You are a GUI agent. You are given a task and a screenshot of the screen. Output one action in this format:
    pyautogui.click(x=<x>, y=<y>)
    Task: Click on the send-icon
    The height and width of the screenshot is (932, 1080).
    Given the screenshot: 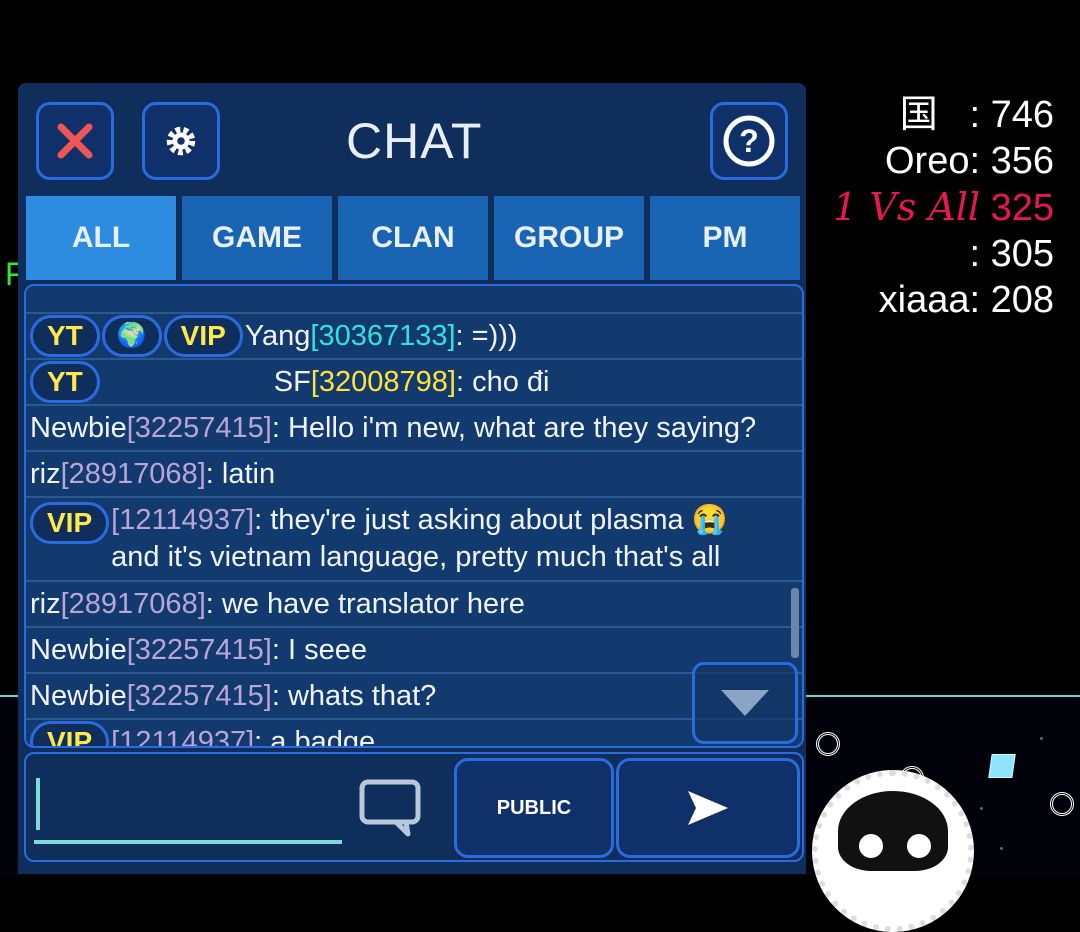 What is the action you would take?
    pyautogui.click(x=708, y=808)
    